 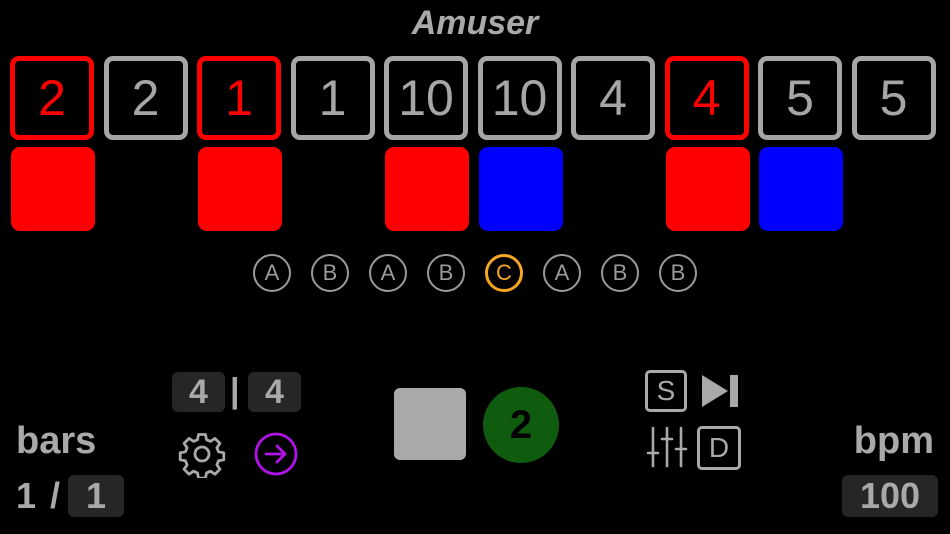 What do you see at coordinates (430, 424) in the screenshot?
I see `stop-button` at bounding box center [430, 424].